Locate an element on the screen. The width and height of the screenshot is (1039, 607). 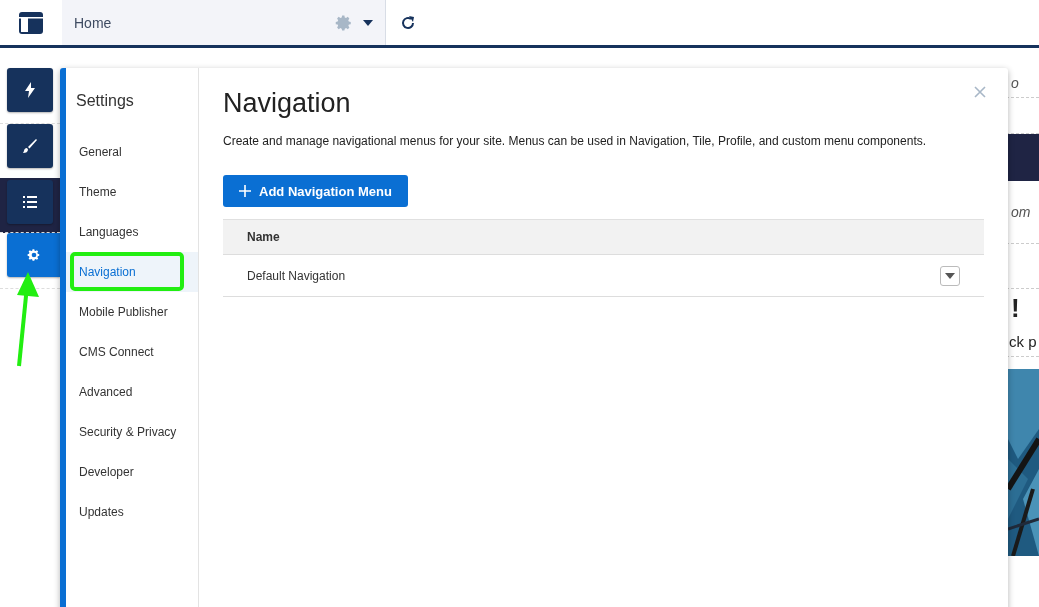
layout-icon is located at coordinates (31, 22).